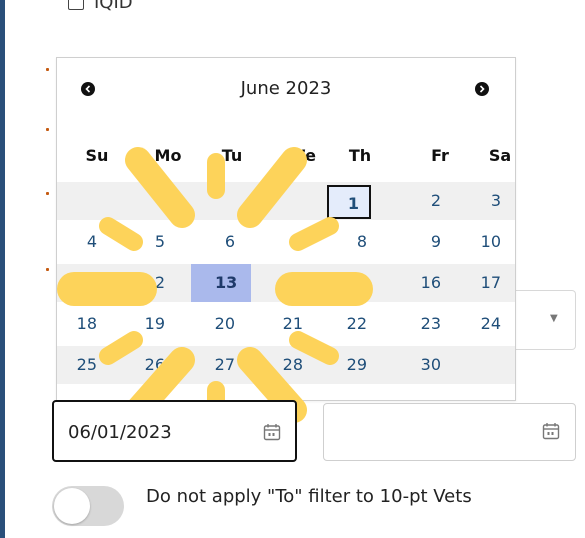 This screenshot has height=538, width=585. I want to click on calendar-month-title: June 2023, so click(286, 88).